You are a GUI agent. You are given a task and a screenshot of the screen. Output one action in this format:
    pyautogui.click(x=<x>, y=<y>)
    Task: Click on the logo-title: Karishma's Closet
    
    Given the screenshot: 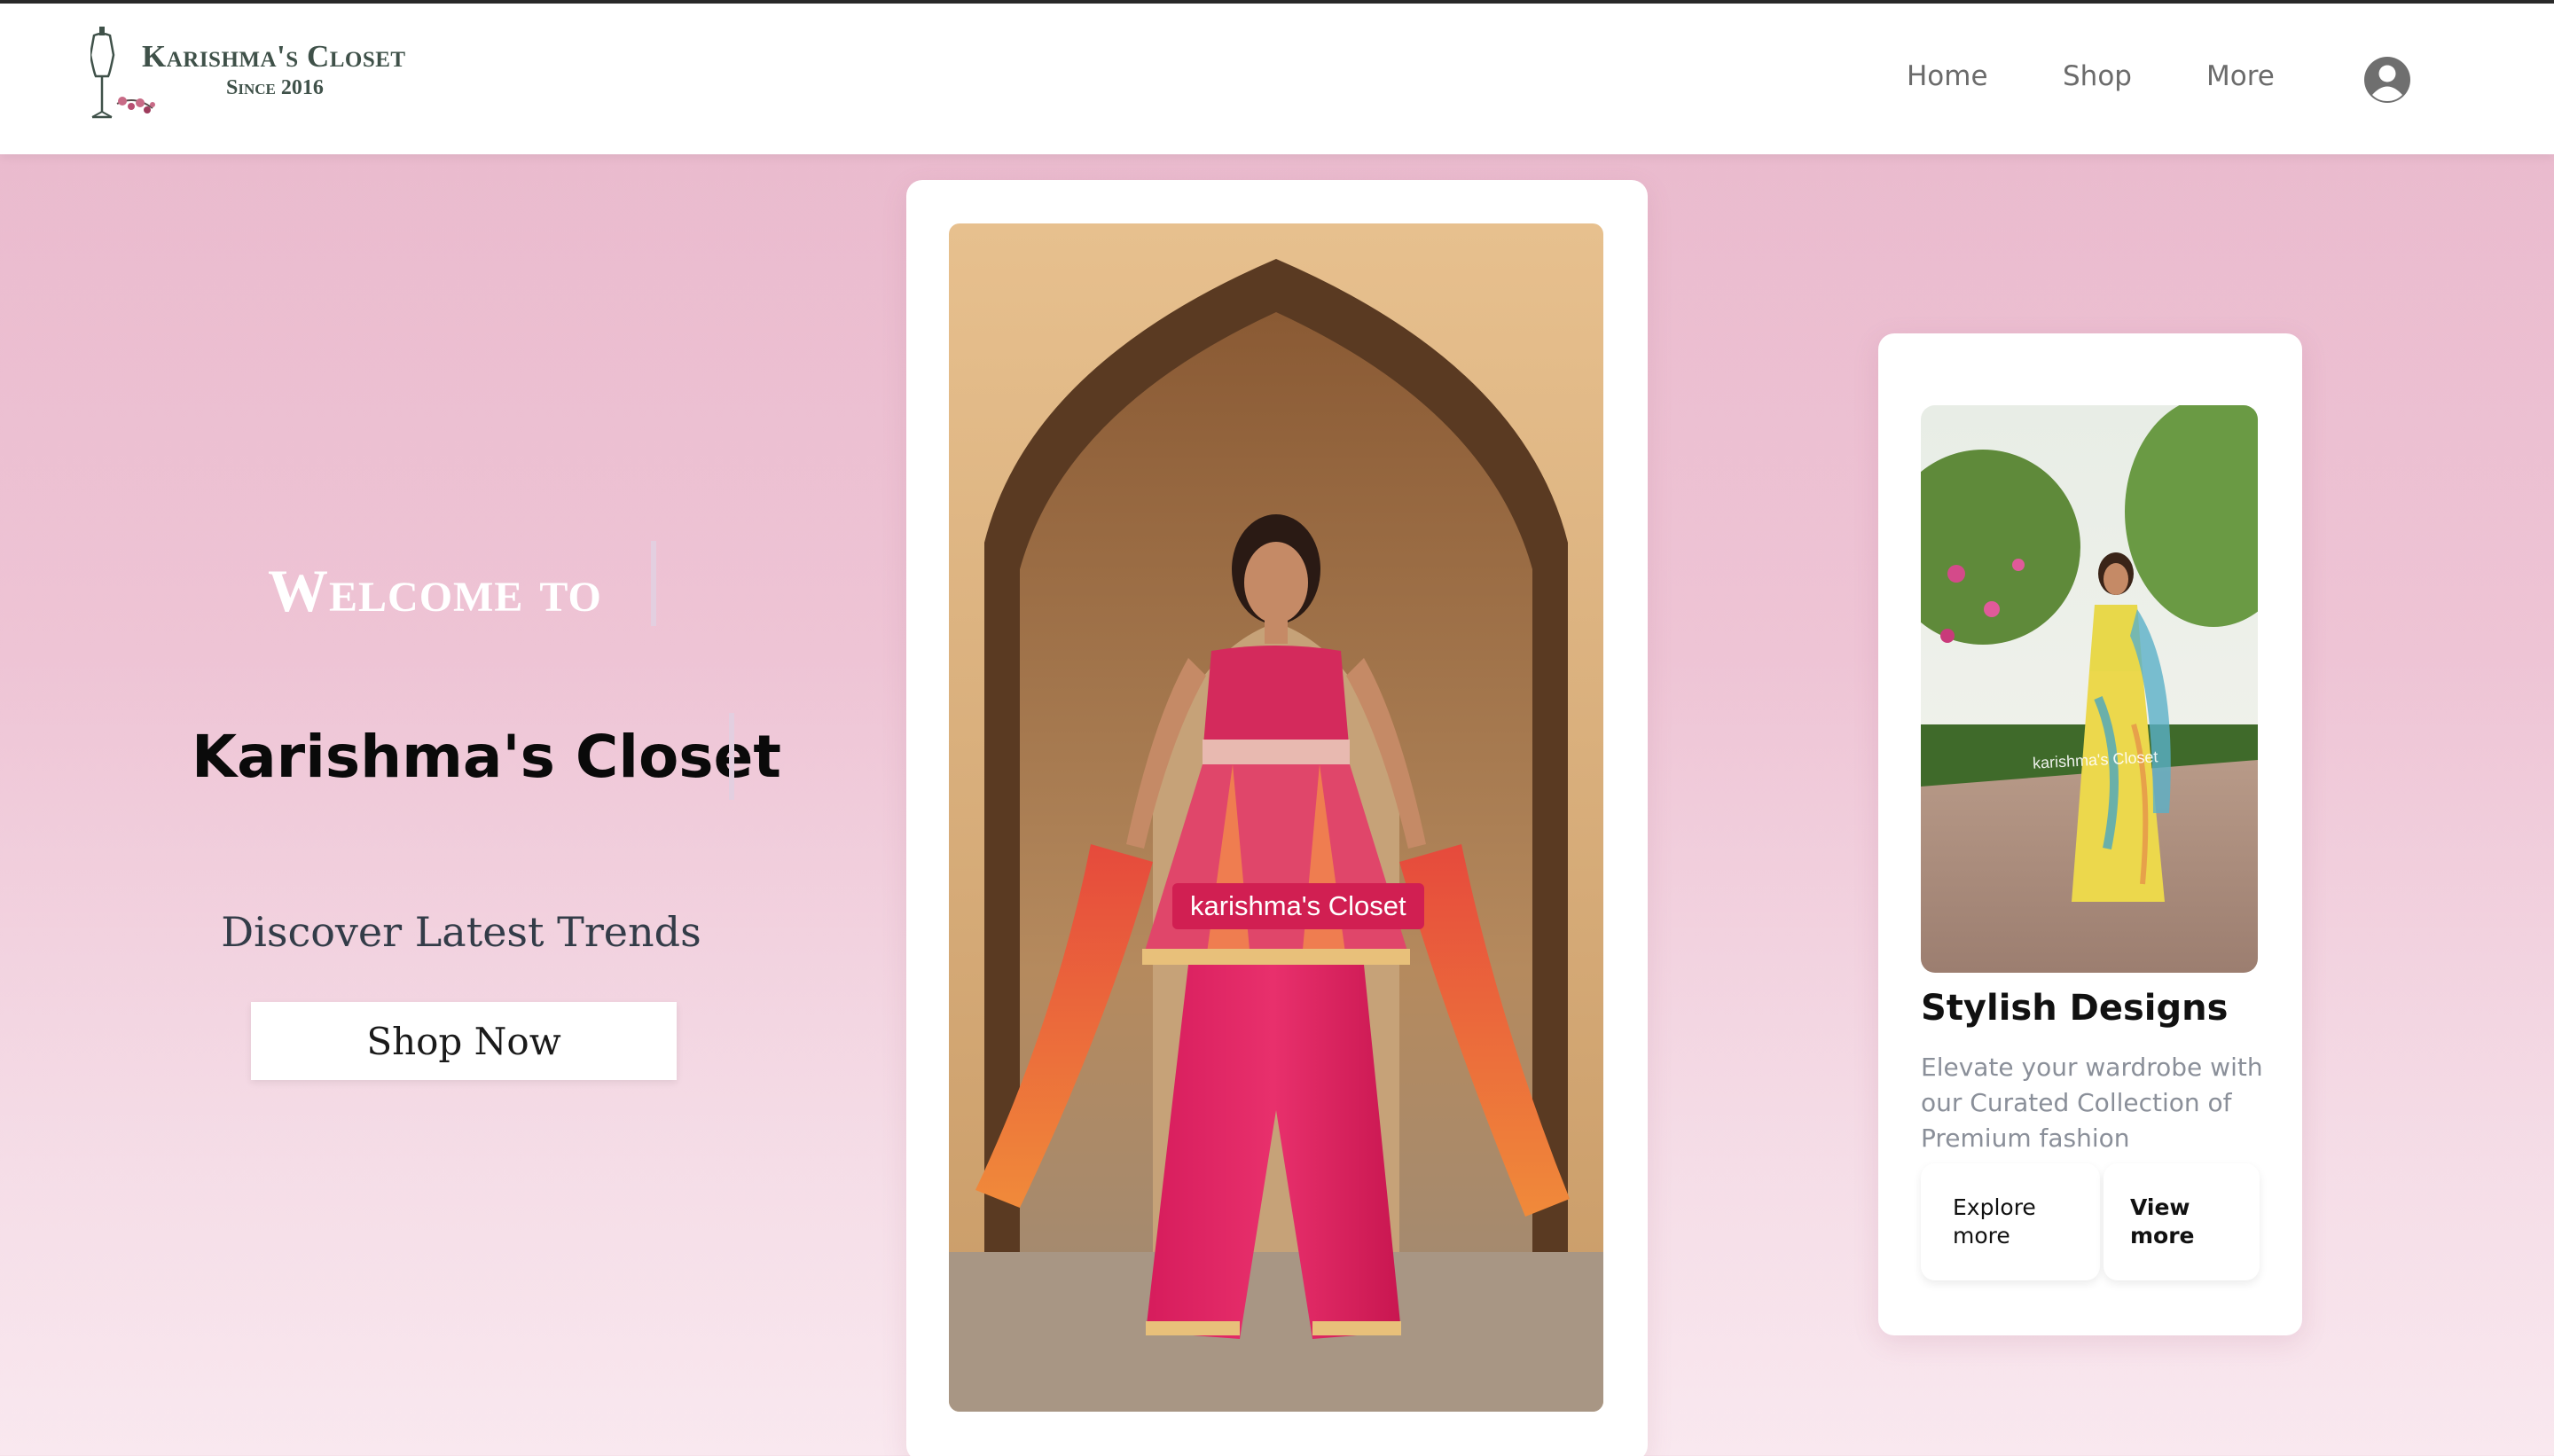 What is the action you would take?
    pyautogui.click(x=274, y=56)
    